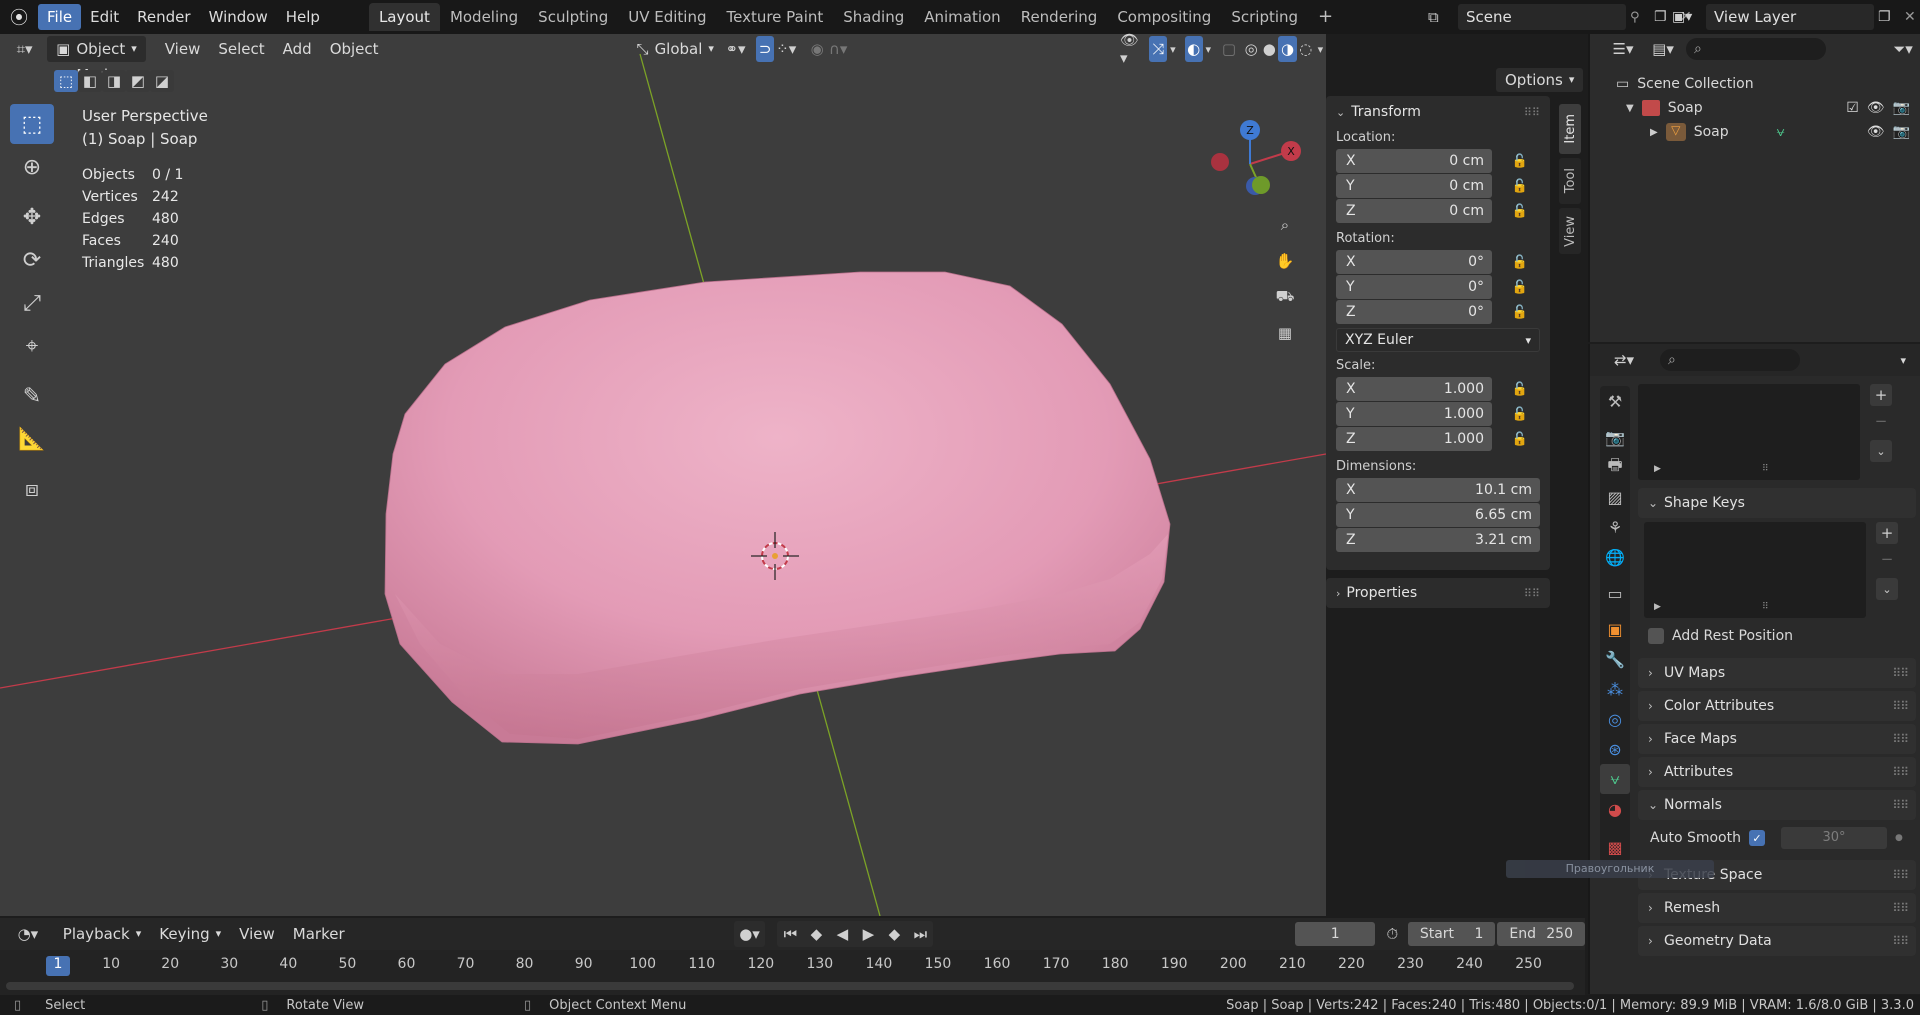 Image resolution: width=1920 pixels, height=1015 pixels. I want to click on add-menu: Add, so click(297, 49).